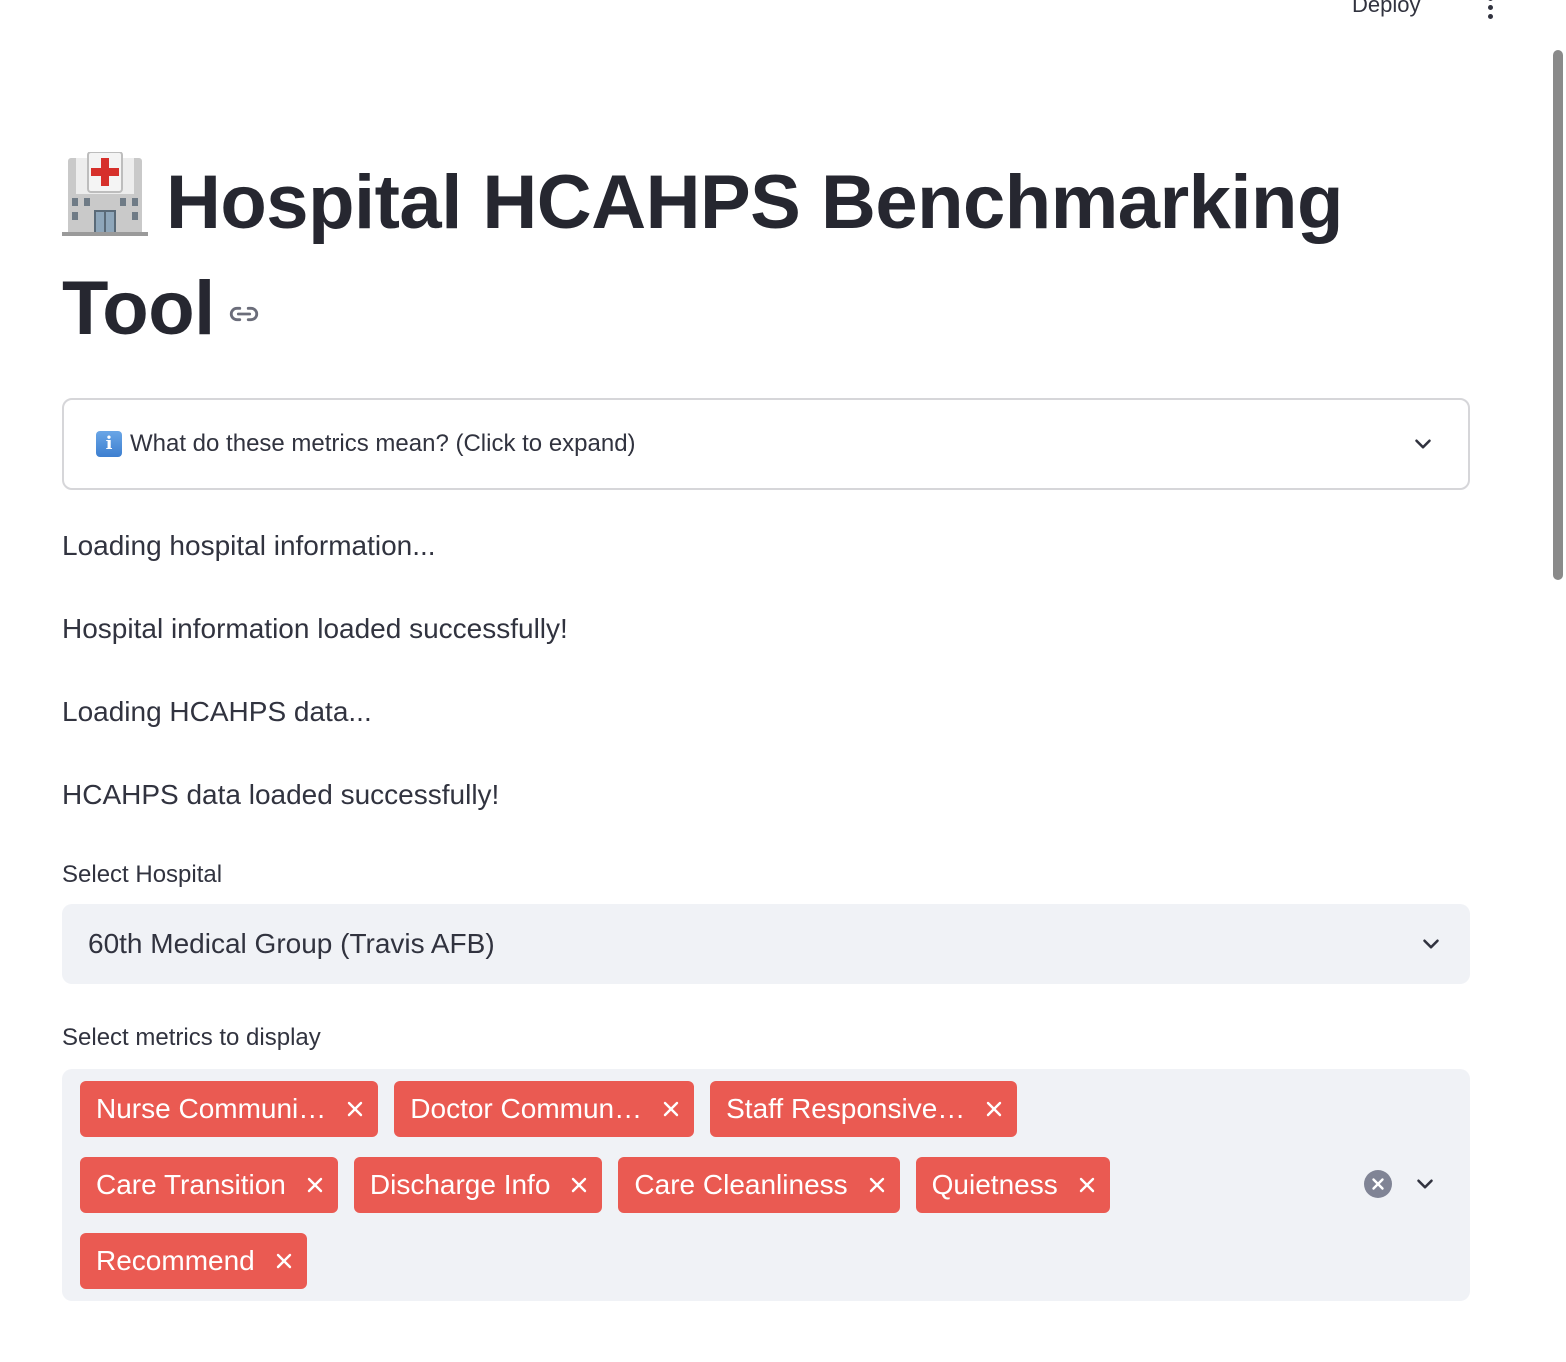 This screenshot has height=1362, width=1566. I want to click on page-title-line2: Tool, so click(138, 308).